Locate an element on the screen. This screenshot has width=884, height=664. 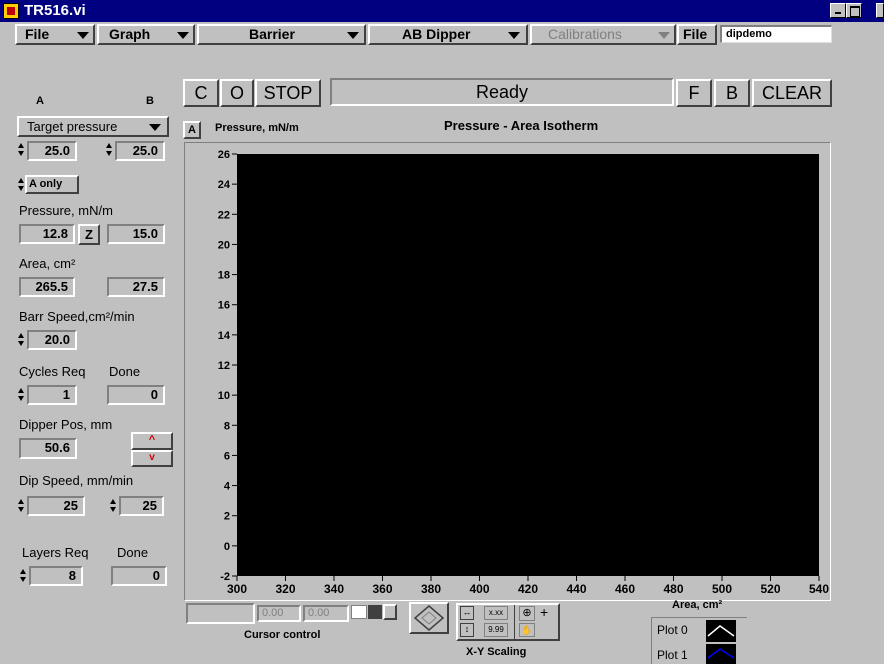
y-format-button: 9.99 is located at coordinates (496, 630).